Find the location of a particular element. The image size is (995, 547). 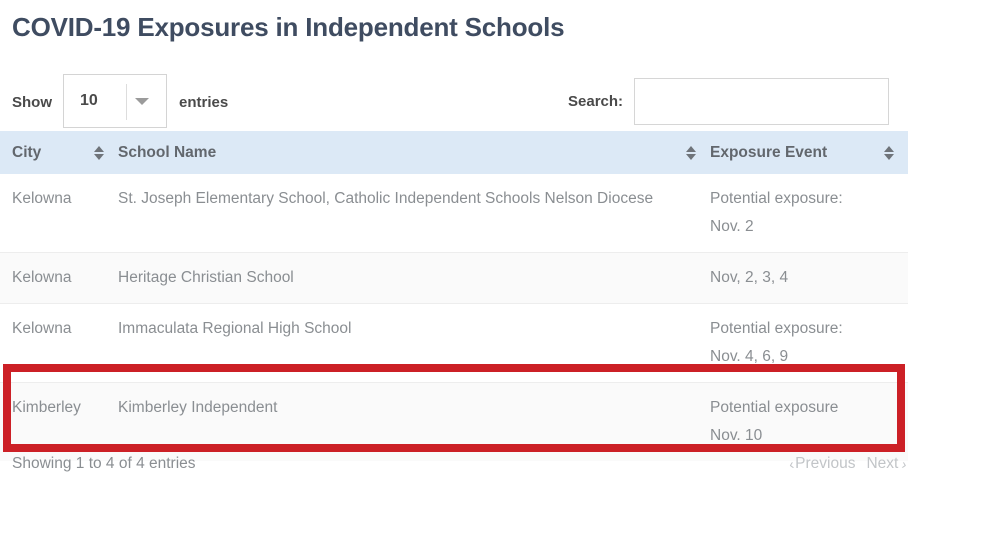

select-divider is located at coordinates (126, 102).